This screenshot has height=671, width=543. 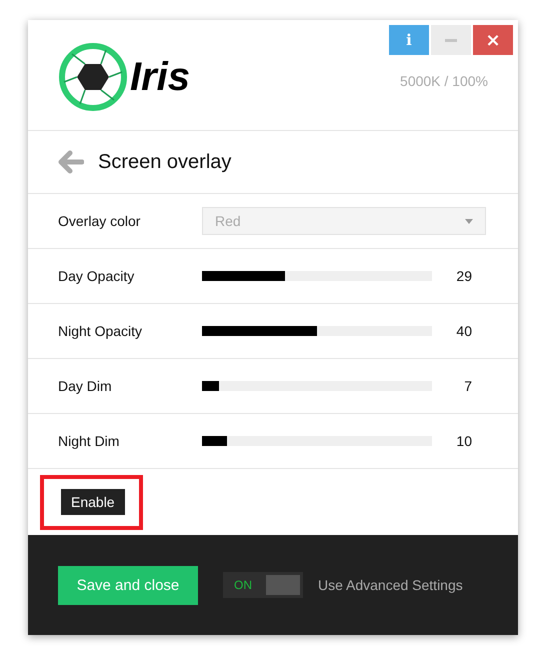 I want to click on slider-value: 7, so click(x=467, y=386).